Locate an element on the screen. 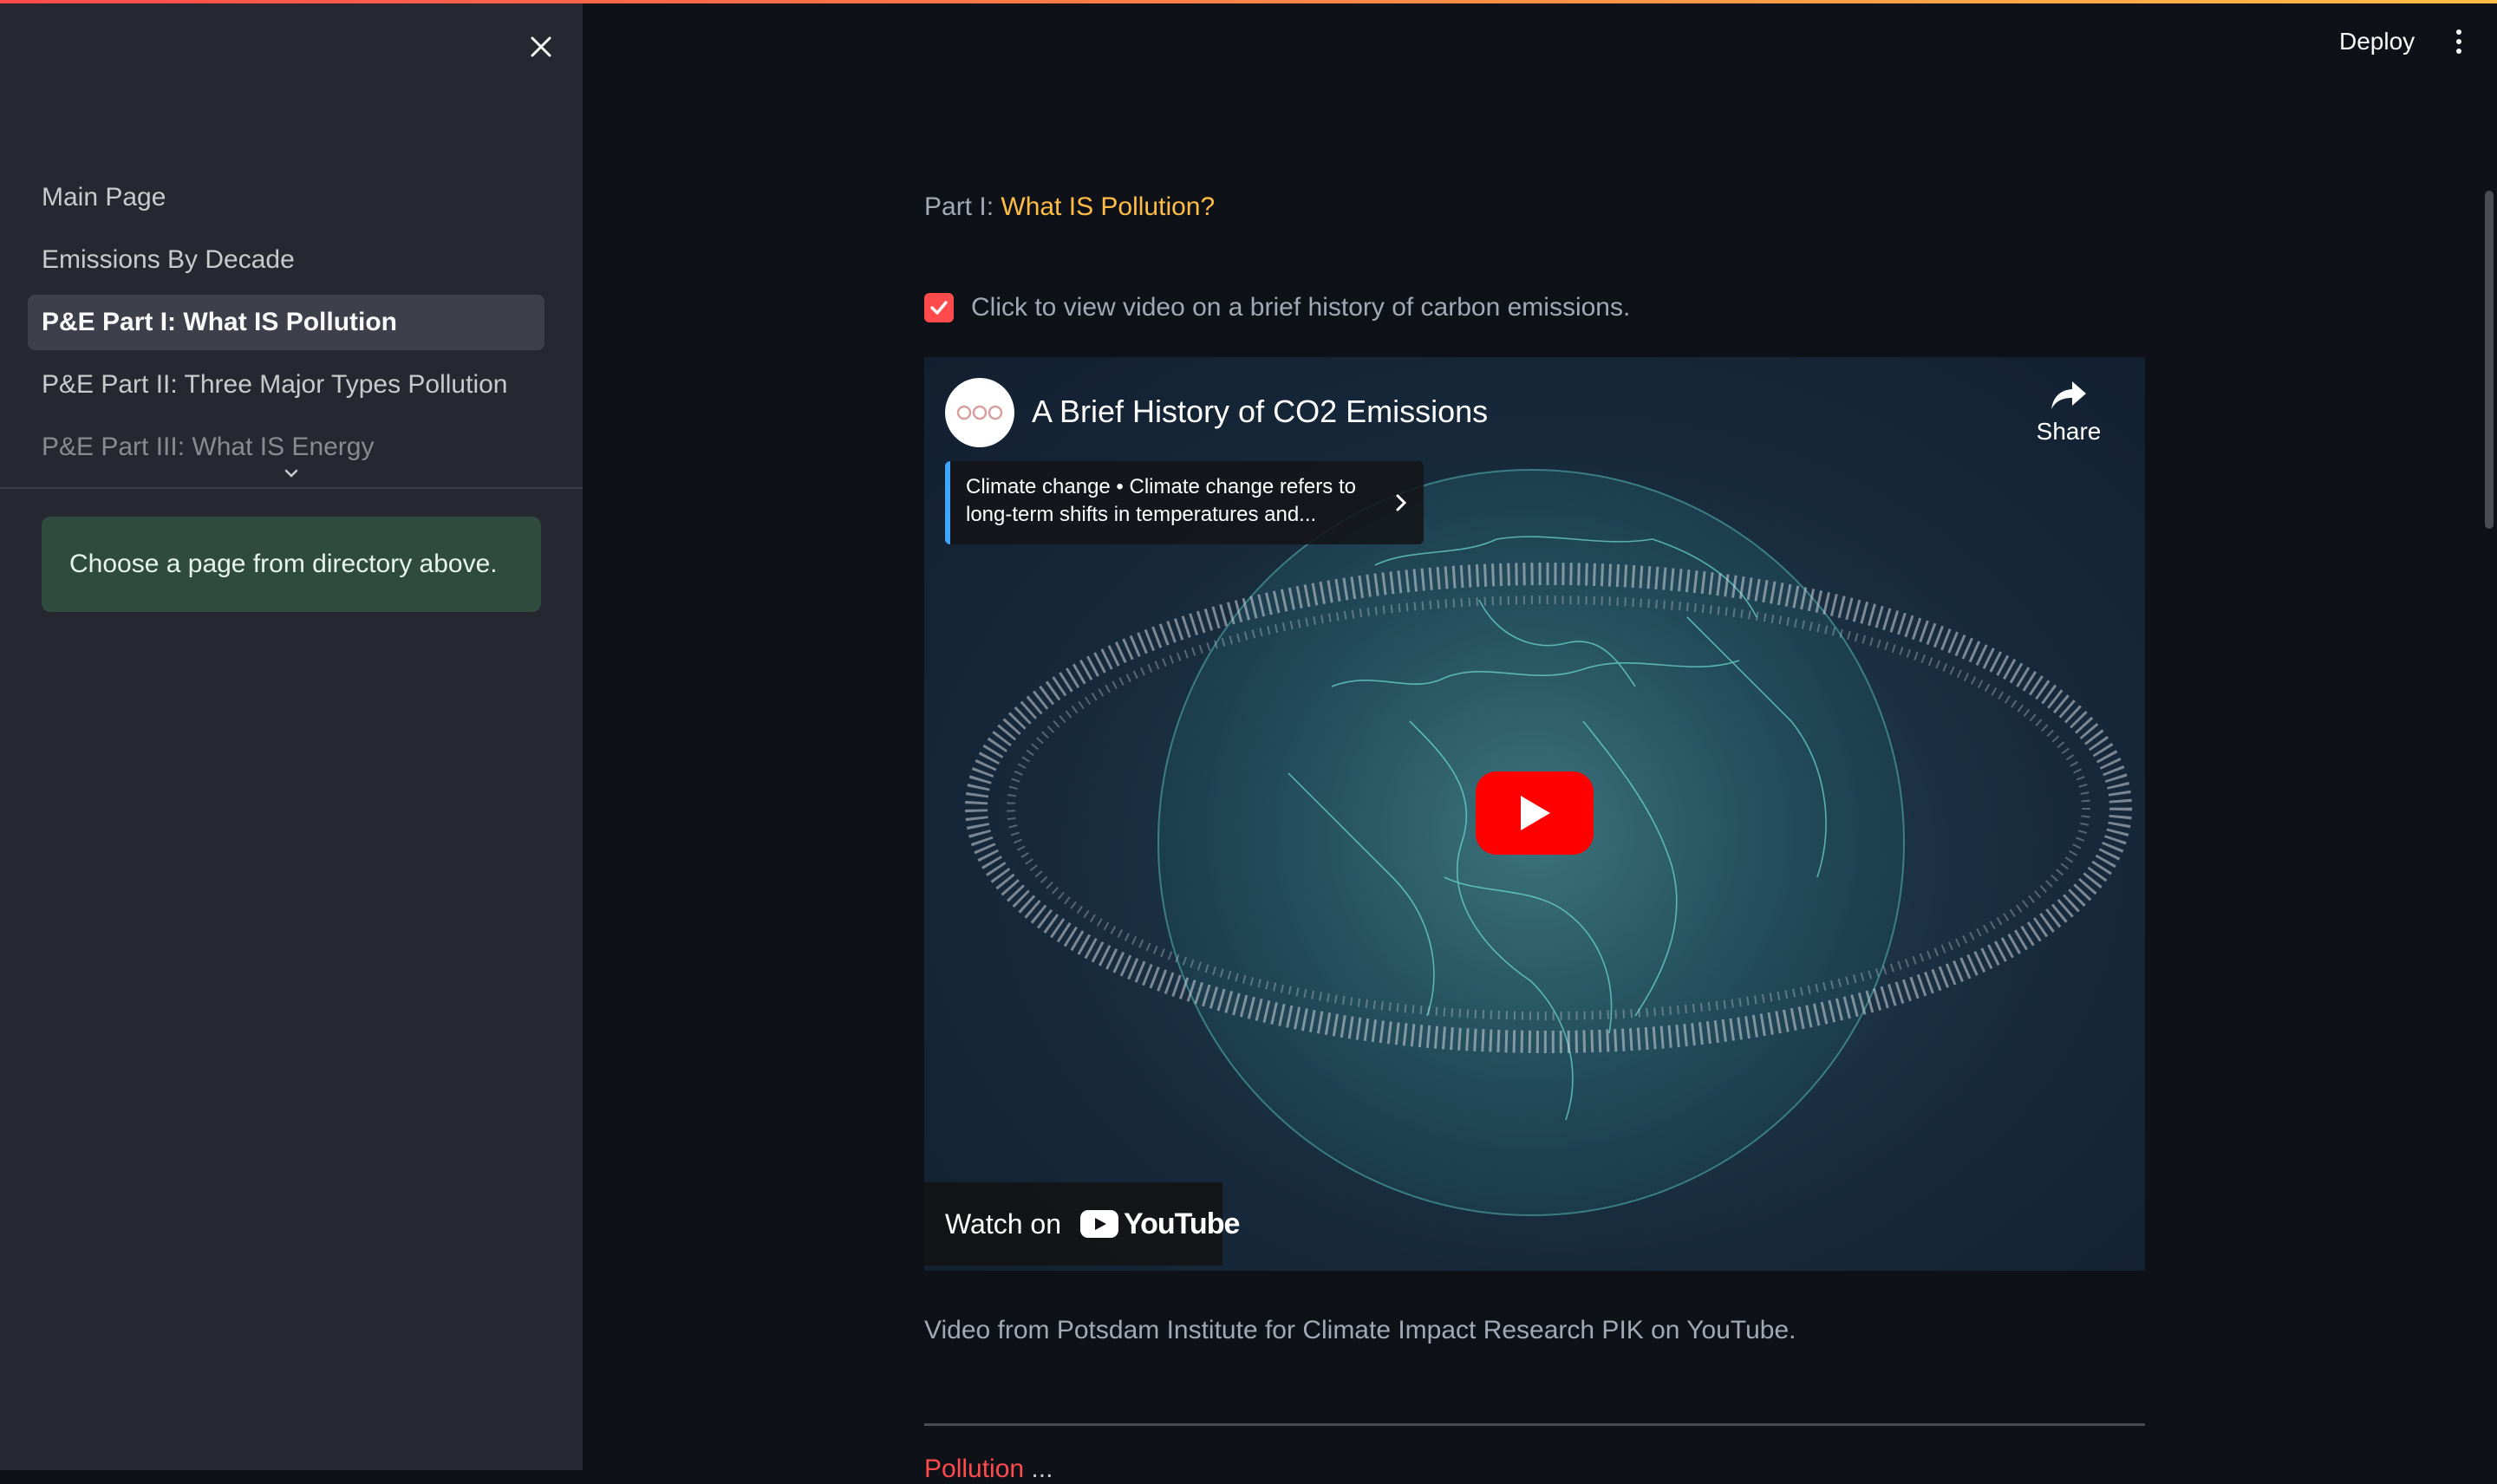 The height and width of the screenshot is (1484, 2497). check-icon is located at coordinates (939, 308).